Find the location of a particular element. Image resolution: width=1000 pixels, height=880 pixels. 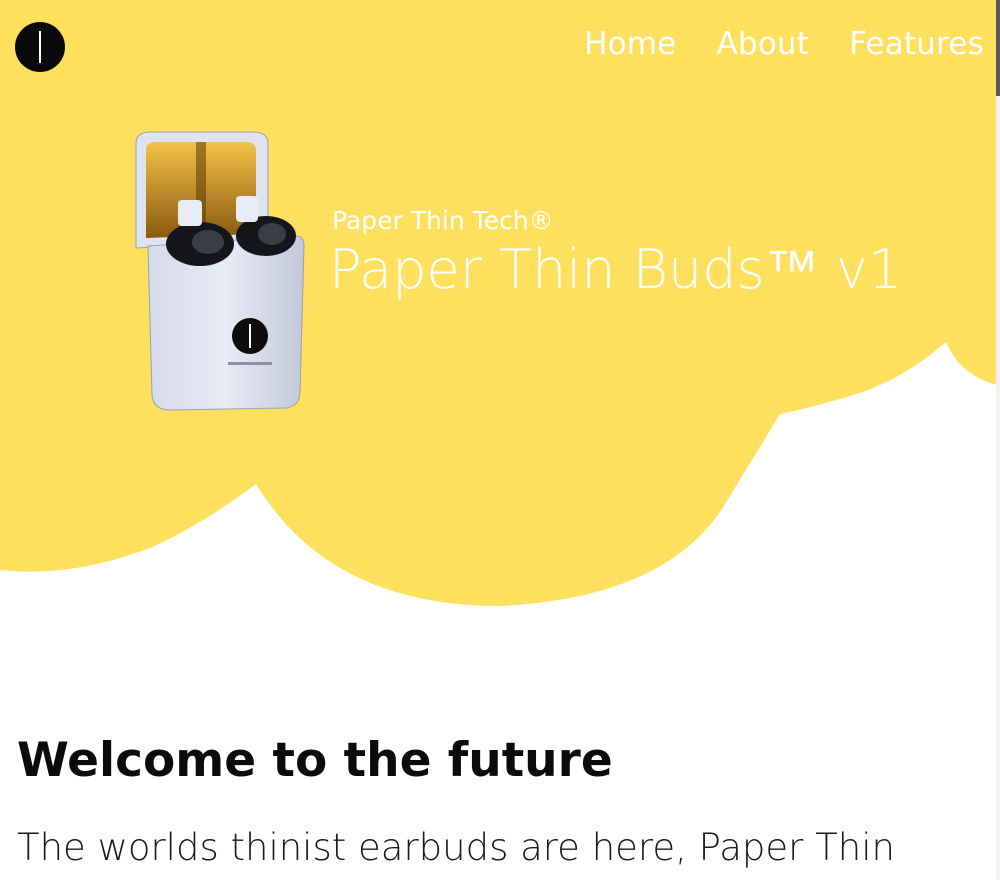

welcome-heading: Welcome to the future is located at coordinates (315, 760).